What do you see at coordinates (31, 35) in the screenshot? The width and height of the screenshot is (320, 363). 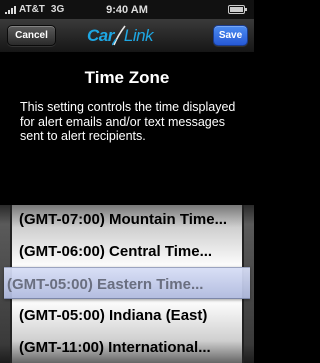 I see `cancel-button: Cancel` at bounding box center [31, 35].